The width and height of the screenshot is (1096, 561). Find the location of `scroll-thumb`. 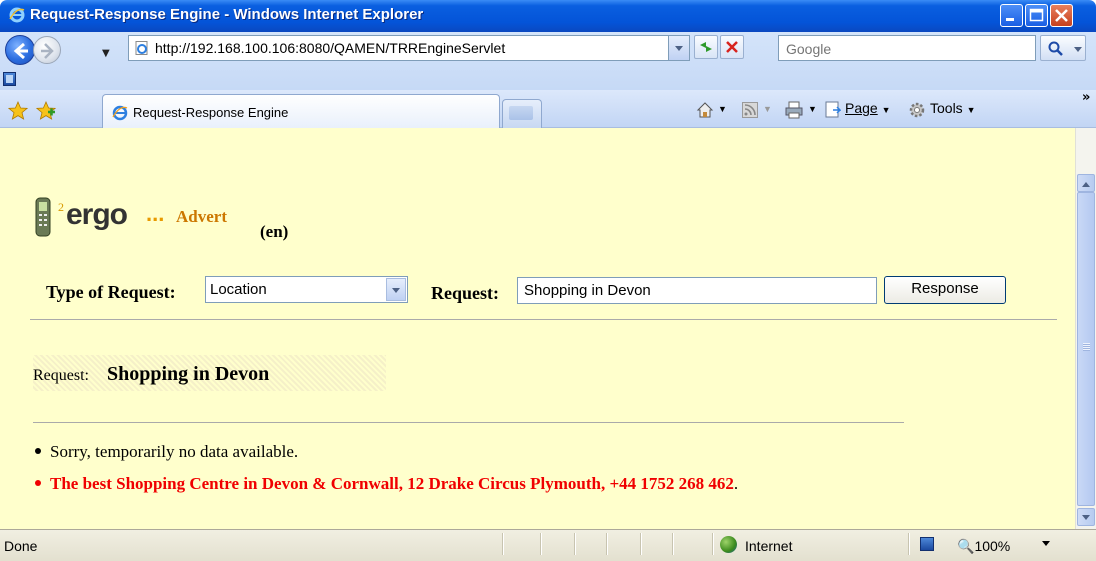

scroll-thumb is located at coordinates (1086, 349).